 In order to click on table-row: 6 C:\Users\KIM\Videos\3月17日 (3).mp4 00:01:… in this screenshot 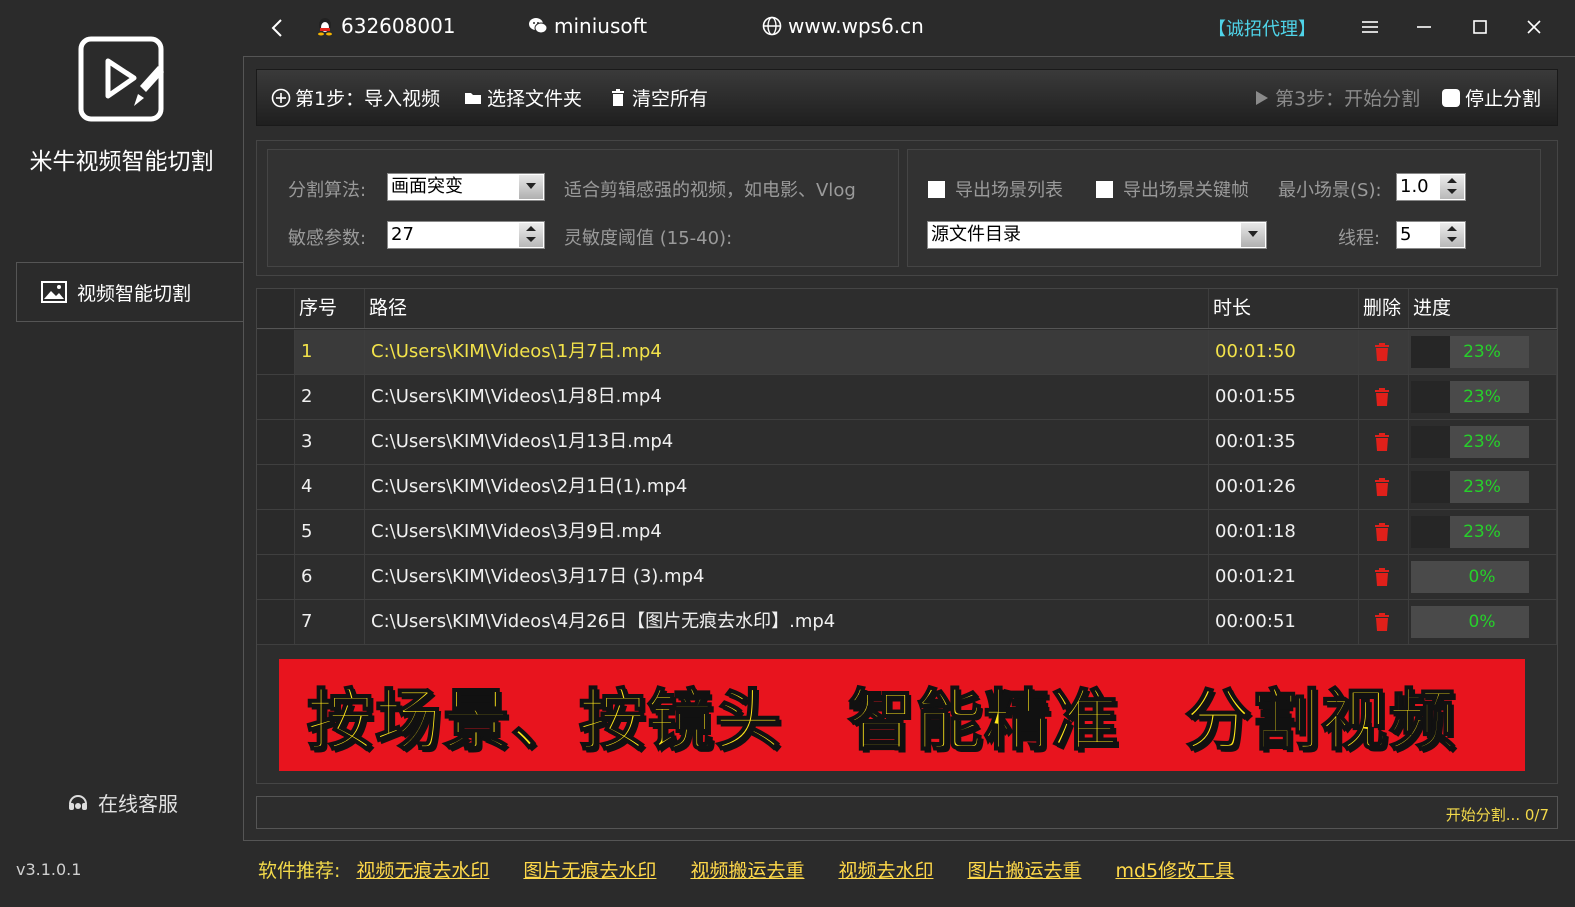, I will do `click(907, 577)`.